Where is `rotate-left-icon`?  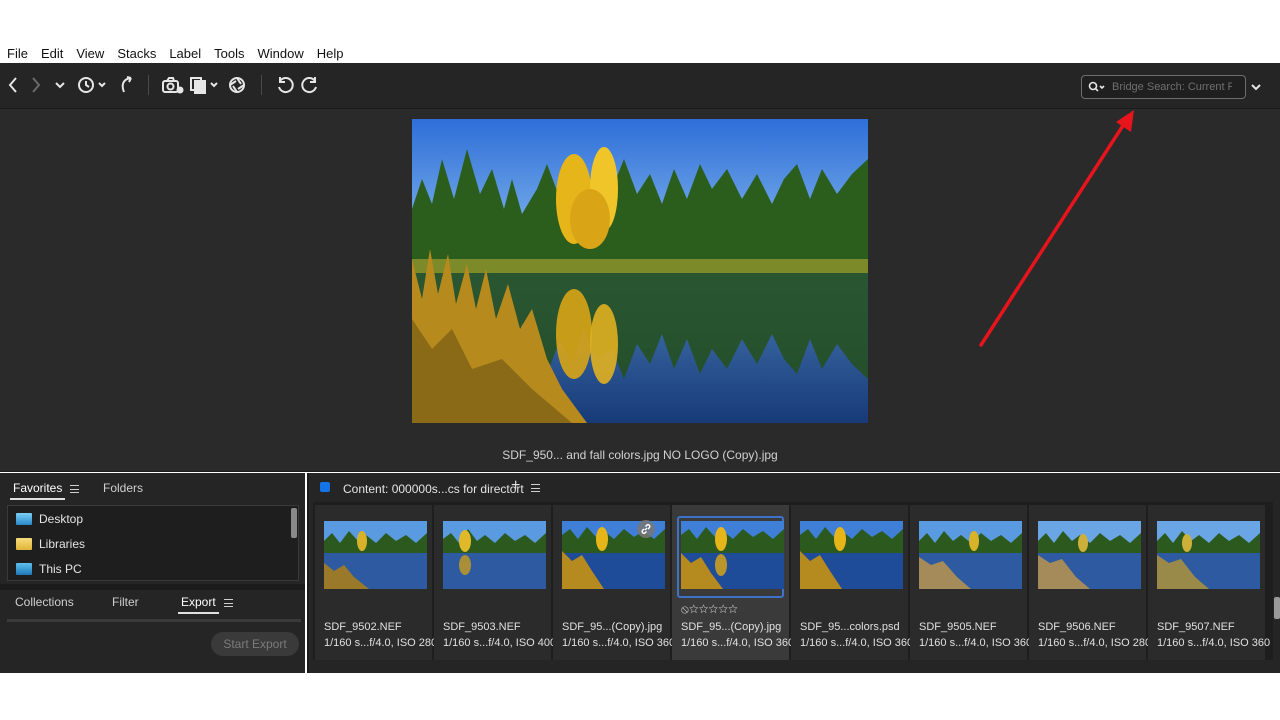
rotate-left-icon is located at coordinates (285, 85).